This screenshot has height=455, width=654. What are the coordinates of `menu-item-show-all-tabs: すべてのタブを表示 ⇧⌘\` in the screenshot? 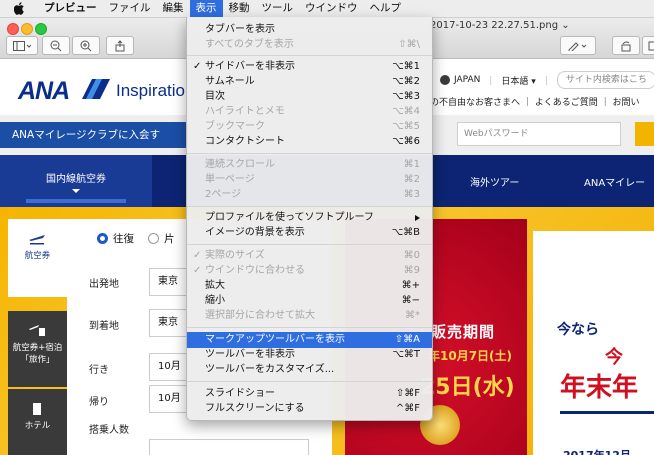 It's located at (312, 44).